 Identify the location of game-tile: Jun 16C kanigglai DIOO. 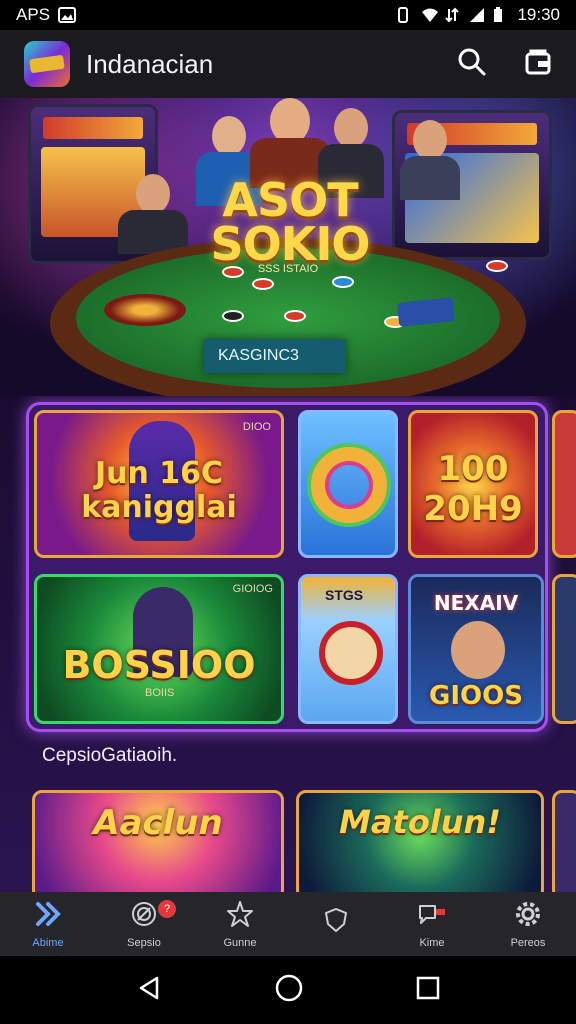
(159, 484).